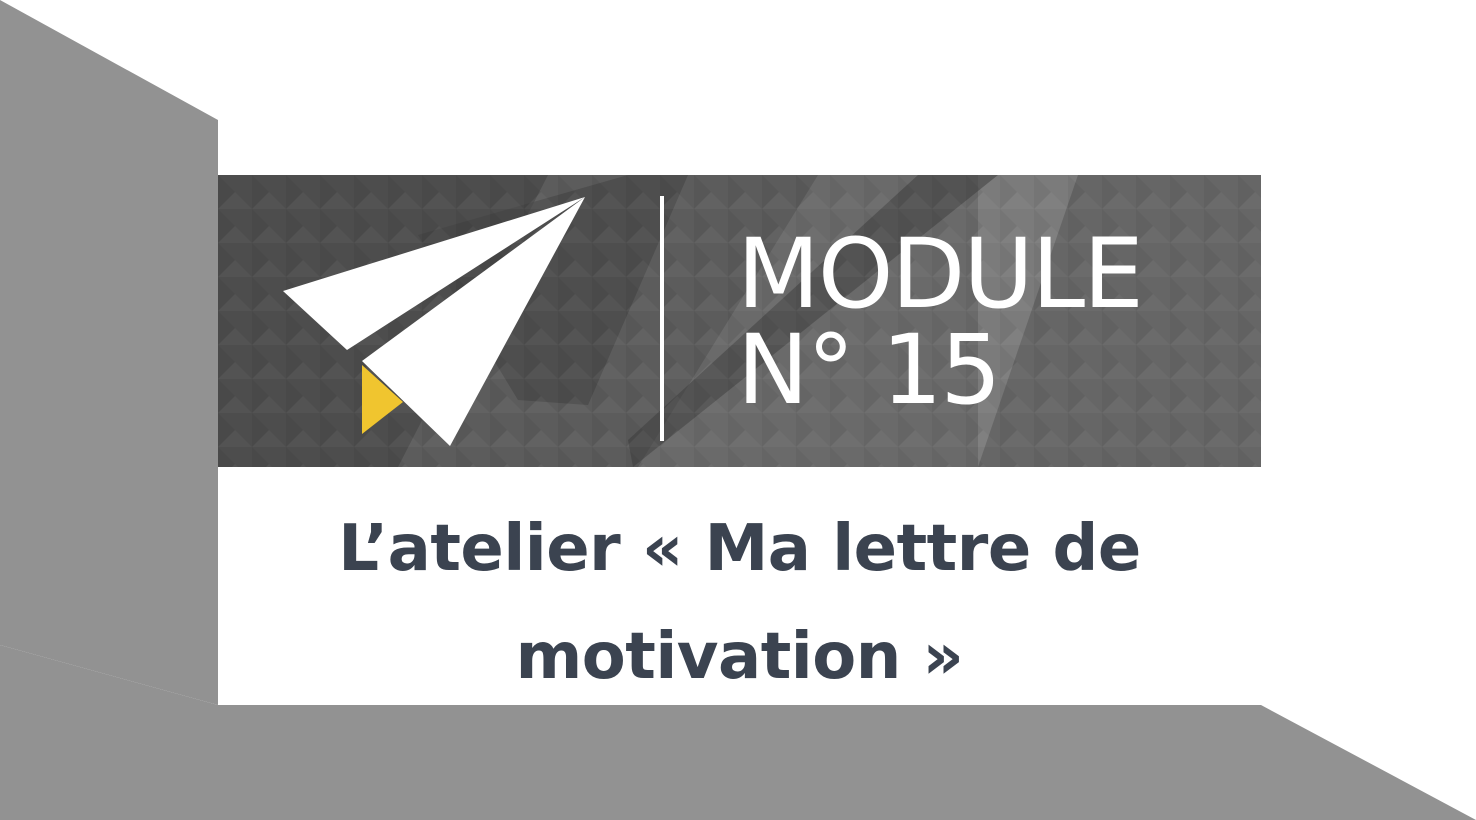  What do you see at coordinates (662, 318) in the screenshot?
I see `banner-divider` at bounding box center [662, 318].